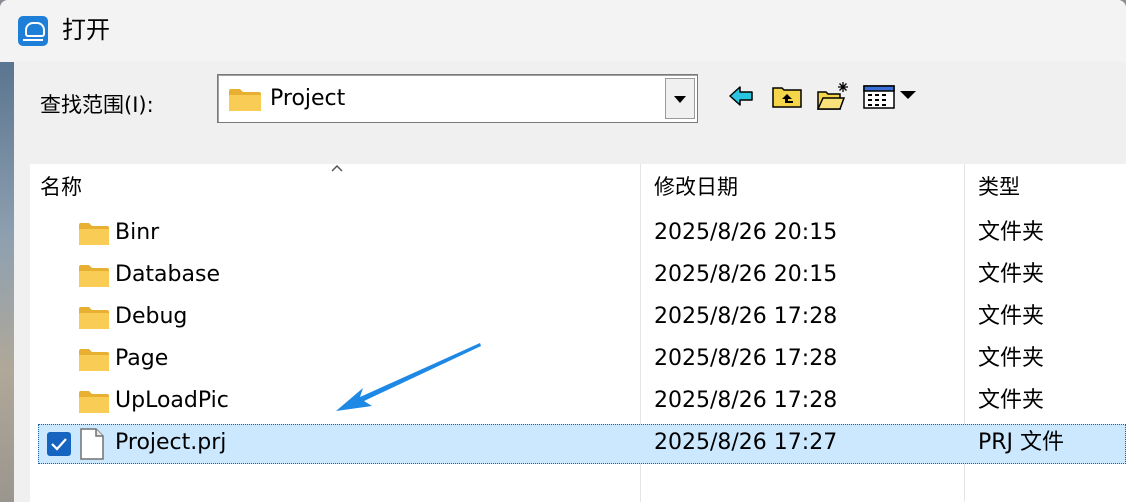 The width and height of the screenshot is (1126, 502). I want to click on window-title: 打开, so click(86, 30).